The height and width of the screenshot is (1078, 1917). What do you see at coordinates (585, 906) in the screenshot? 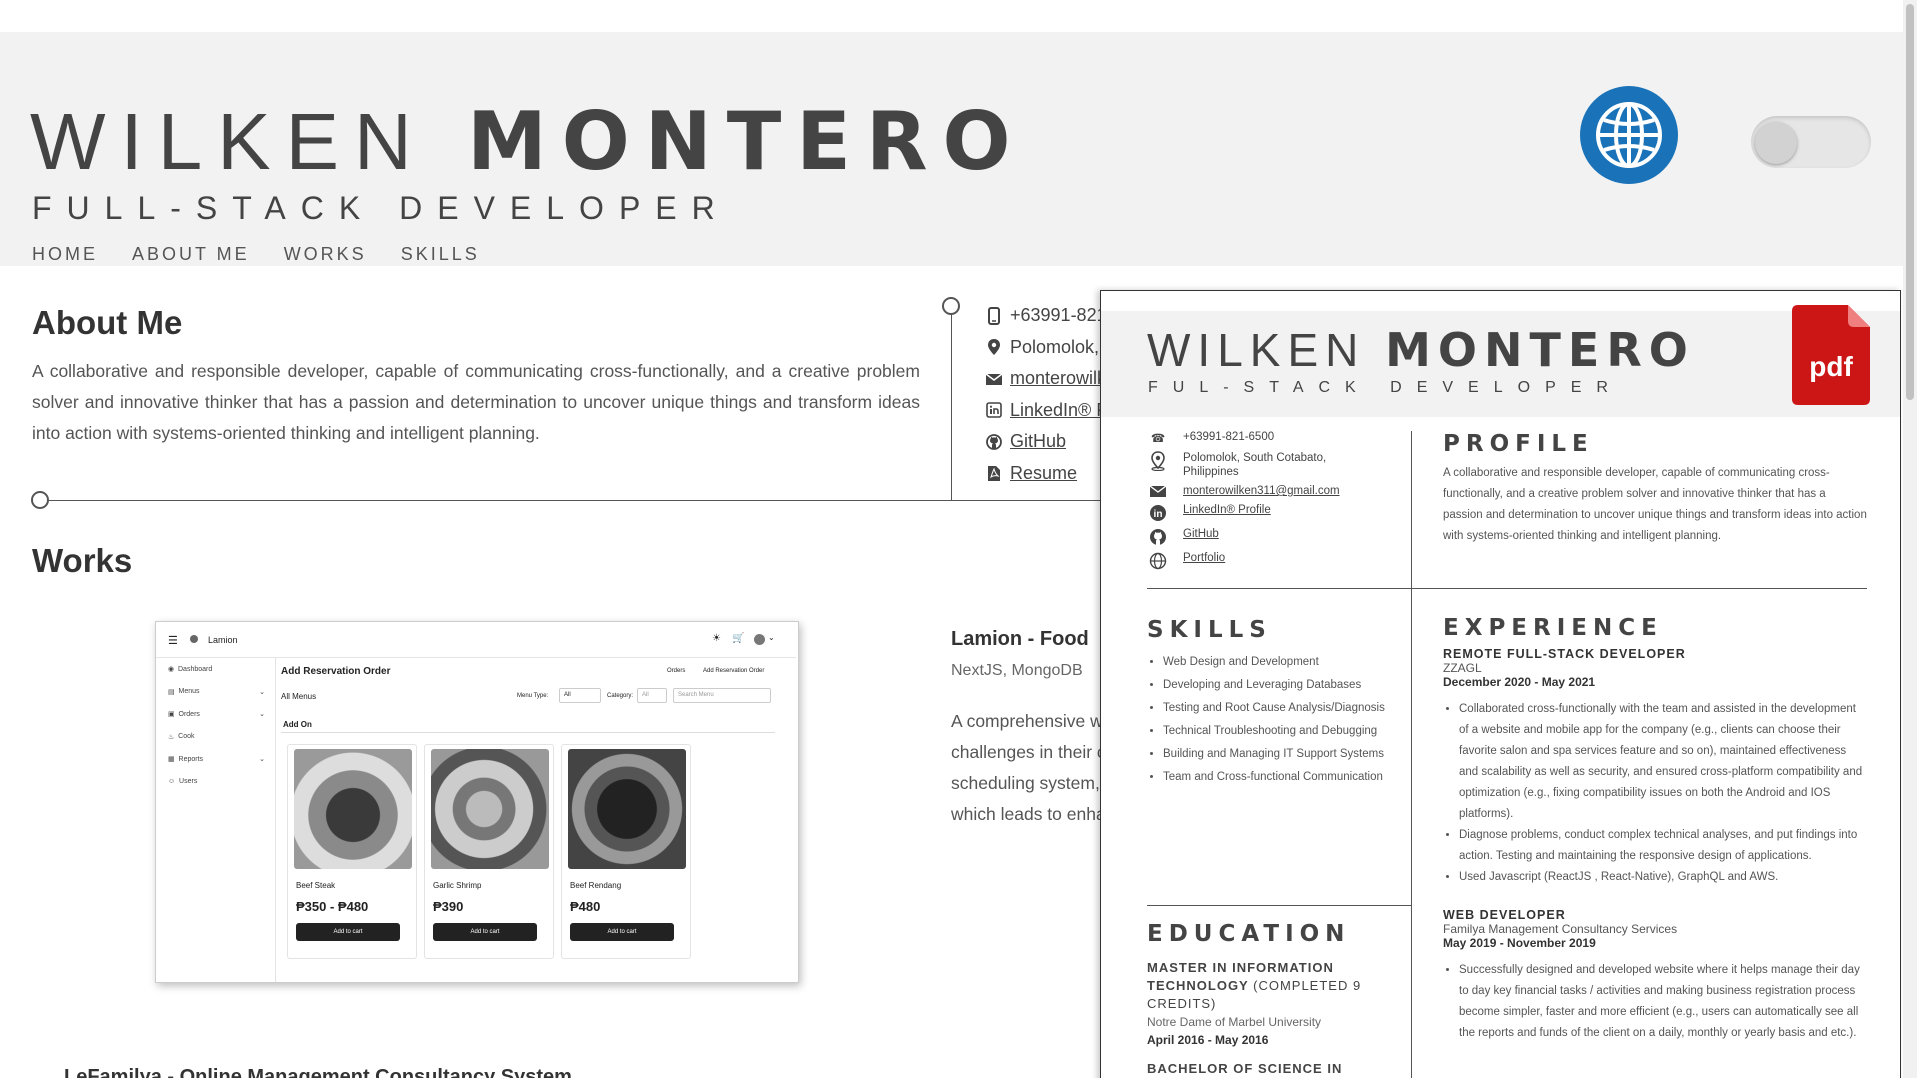
I see `menu-card-price: ₱480` at bounding box center [585, 906].